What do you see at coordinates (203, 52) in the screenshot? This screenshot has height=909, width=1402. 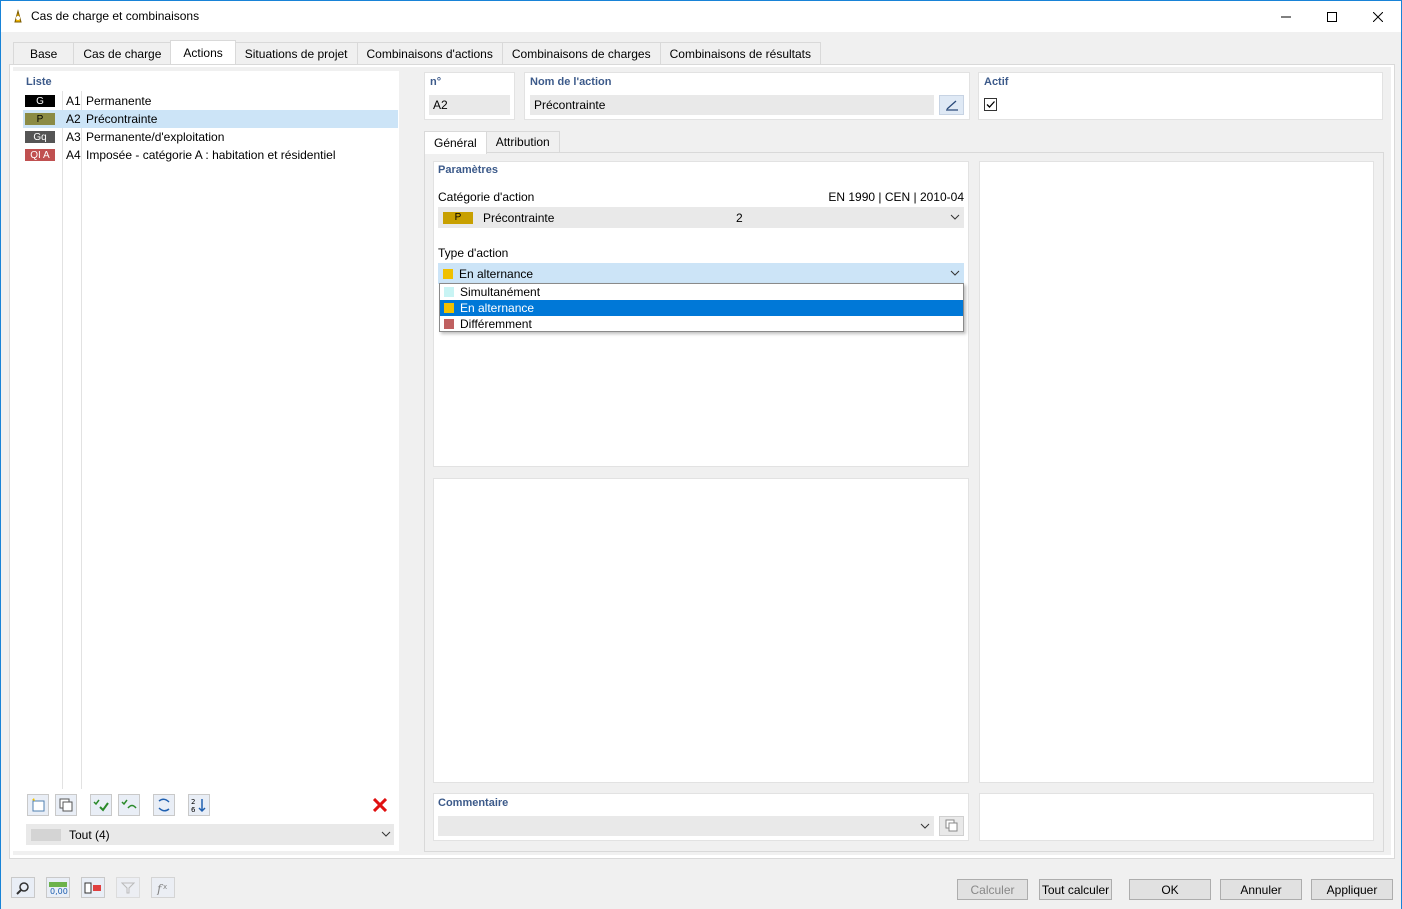 I see `tab-actions: Actions` at bounding box center [203, 52].